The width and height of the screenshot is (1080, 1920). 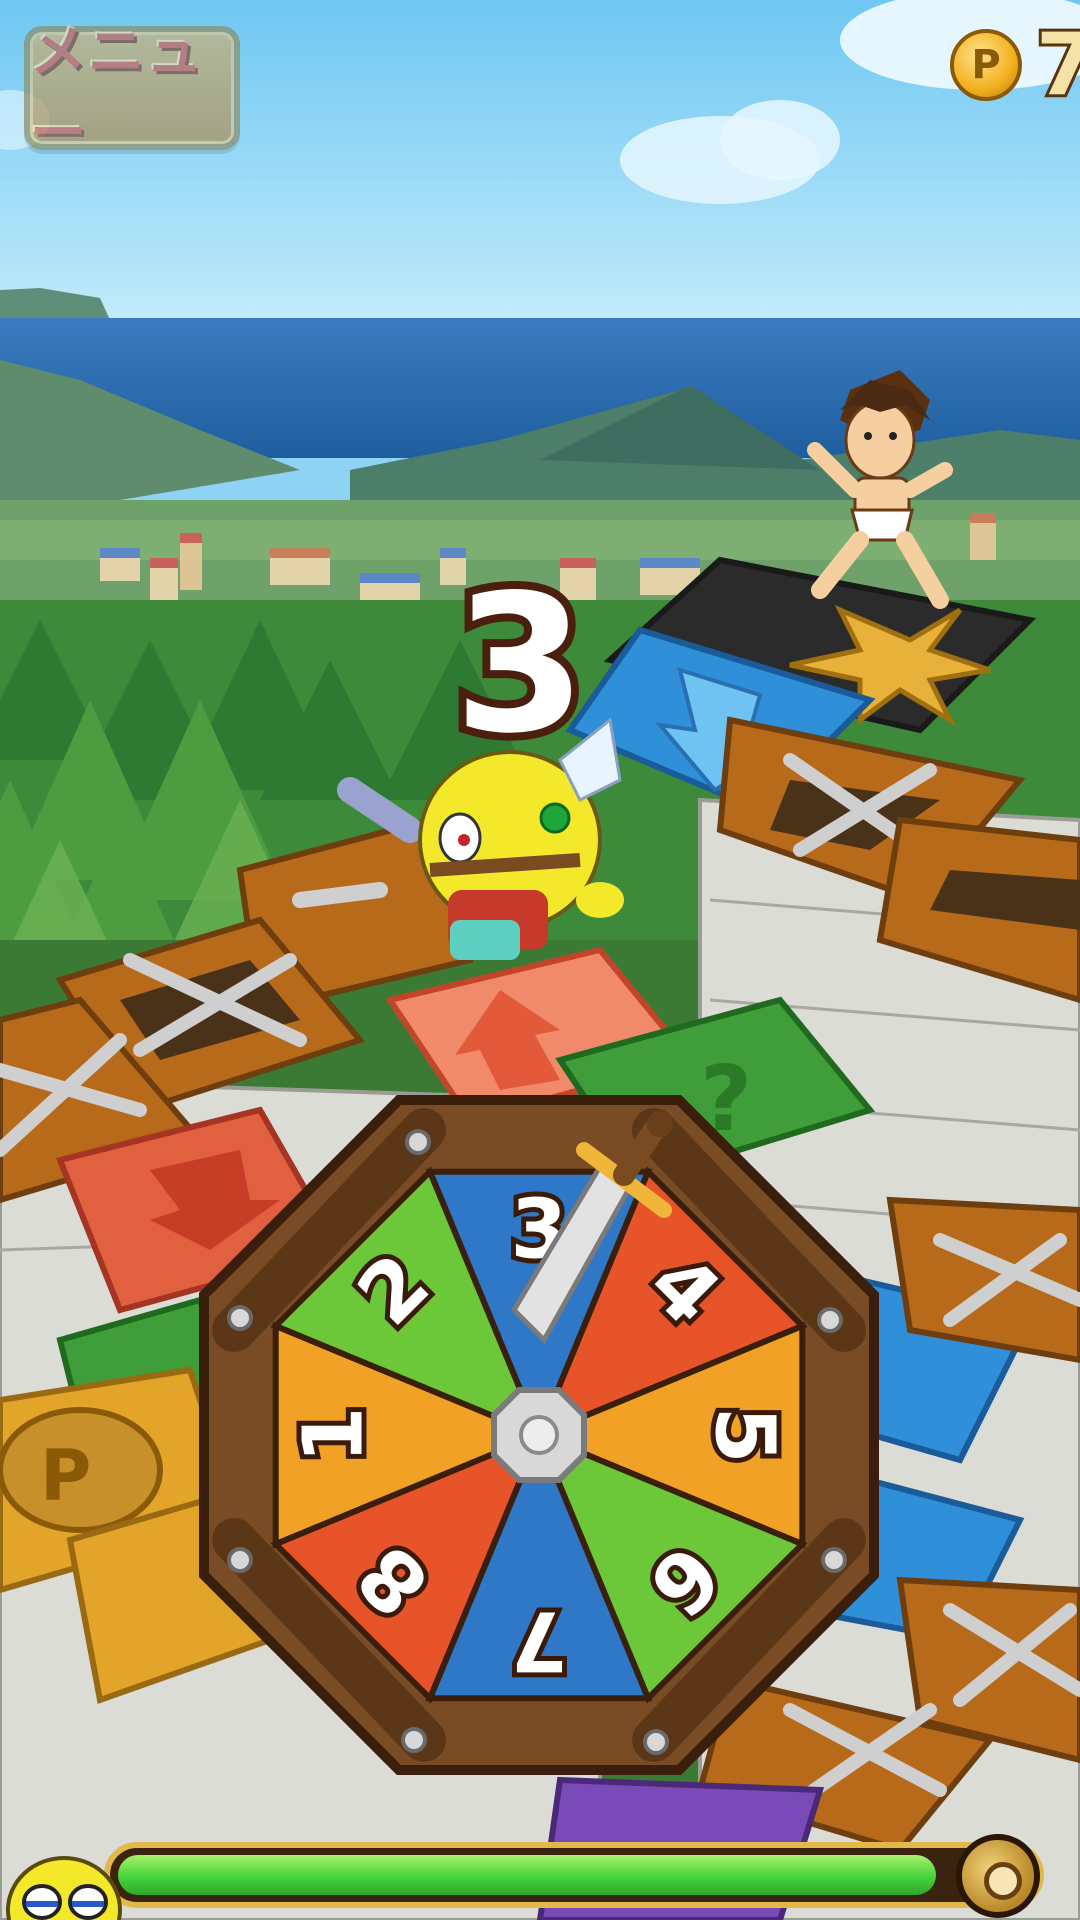 I want to click on energy-bar-fill, so click(x=527, y=1875).